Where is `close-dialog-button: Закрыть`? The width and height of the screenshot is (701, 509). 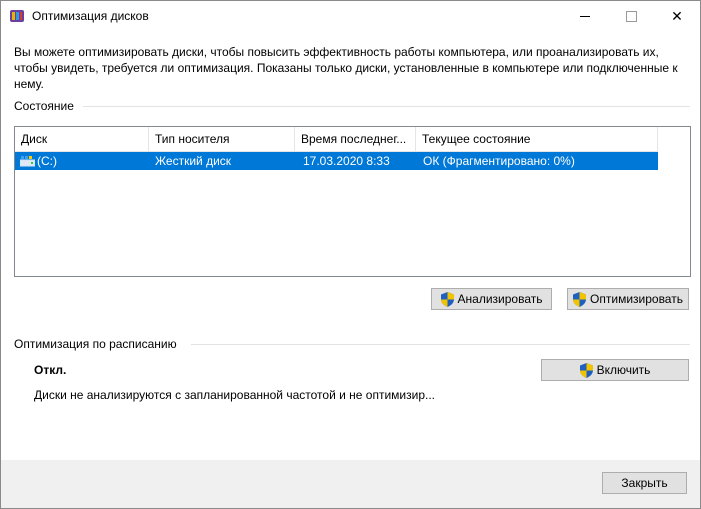
close-dialog-button: Закрыть is located at coordinates (644, 483).